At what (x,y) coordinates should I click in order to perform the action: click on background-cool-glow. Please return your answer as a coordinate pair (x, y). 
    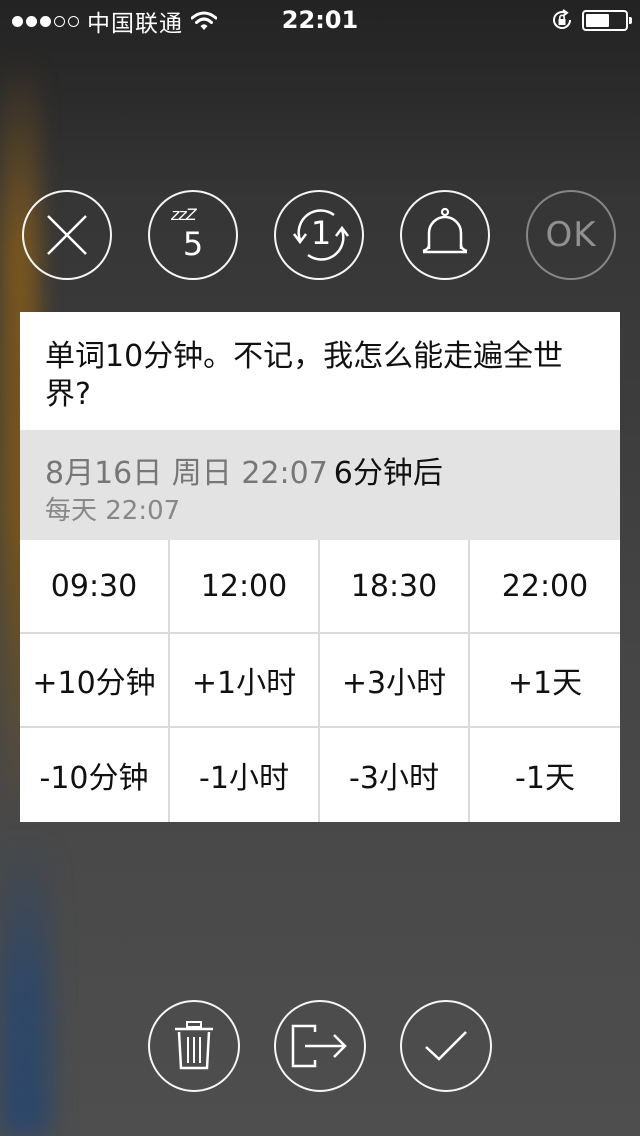
    Looking at the image, I should click on (25, 988).